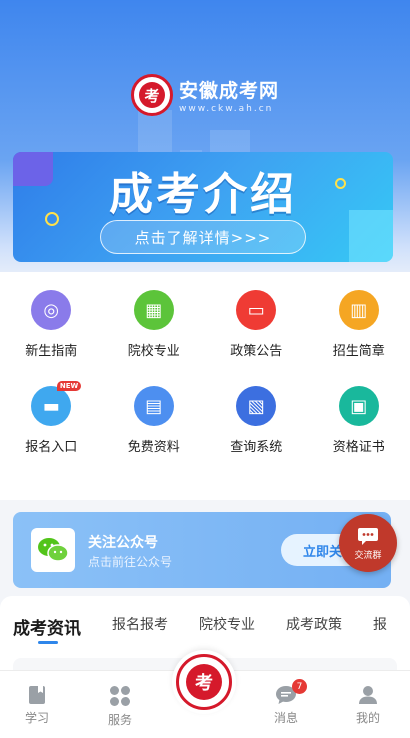  Describe the element at coordinates (358, 310) in the screenshot. I see `brochure-icon: ▥` at that location.